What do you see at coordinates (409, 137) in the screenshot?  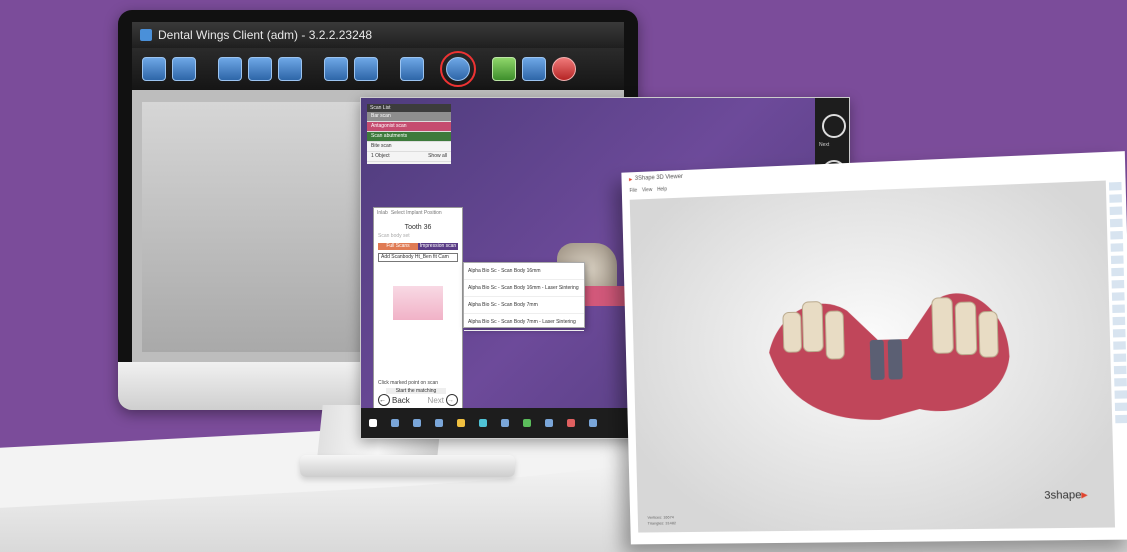 I see `scan-list-item: Scan abutments` at bounding box center [409, 137].